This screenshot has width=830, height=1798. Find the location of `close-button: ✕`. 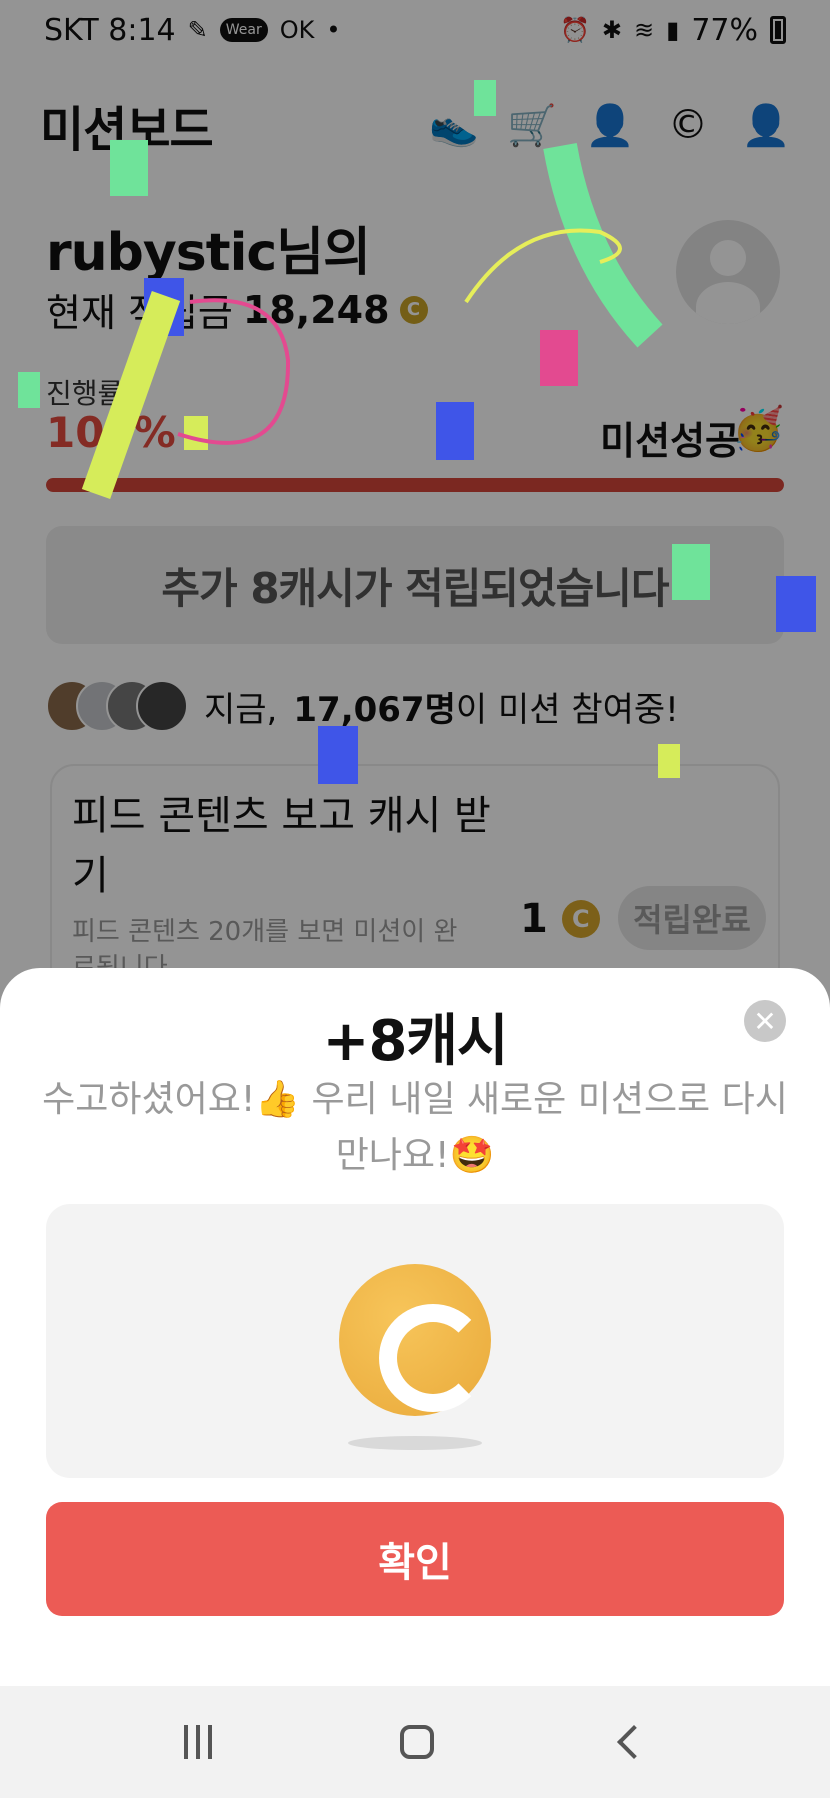

close-button: ✕ is located at coordinates (765, 1021).